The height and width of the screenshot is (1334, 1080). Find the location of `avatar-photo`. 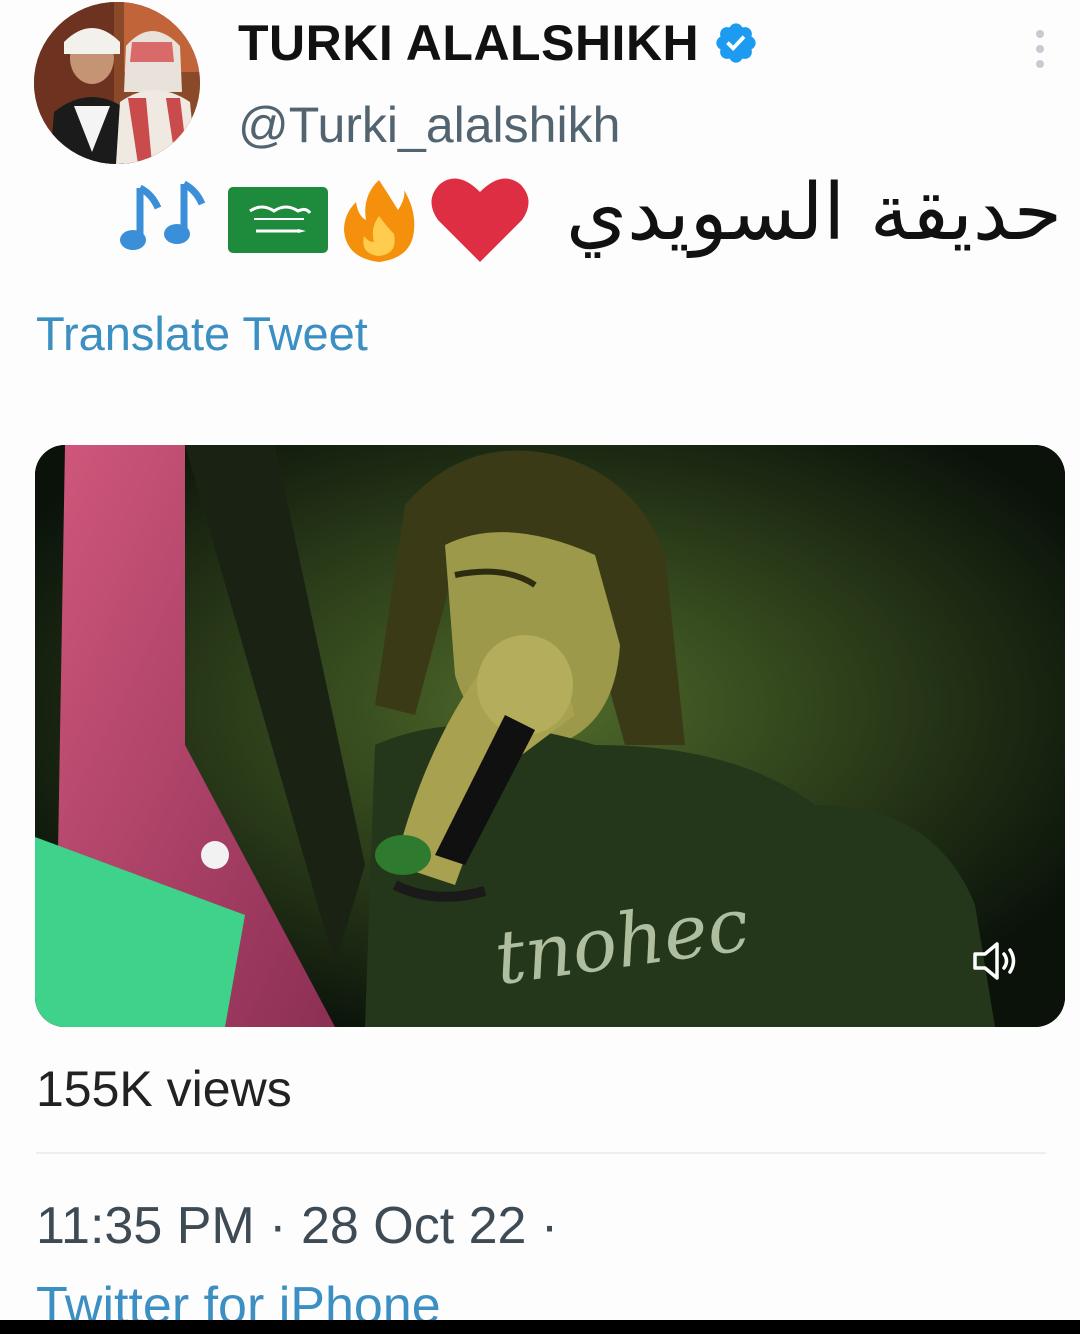

avatar-photo is located at coordinates (117, 83).